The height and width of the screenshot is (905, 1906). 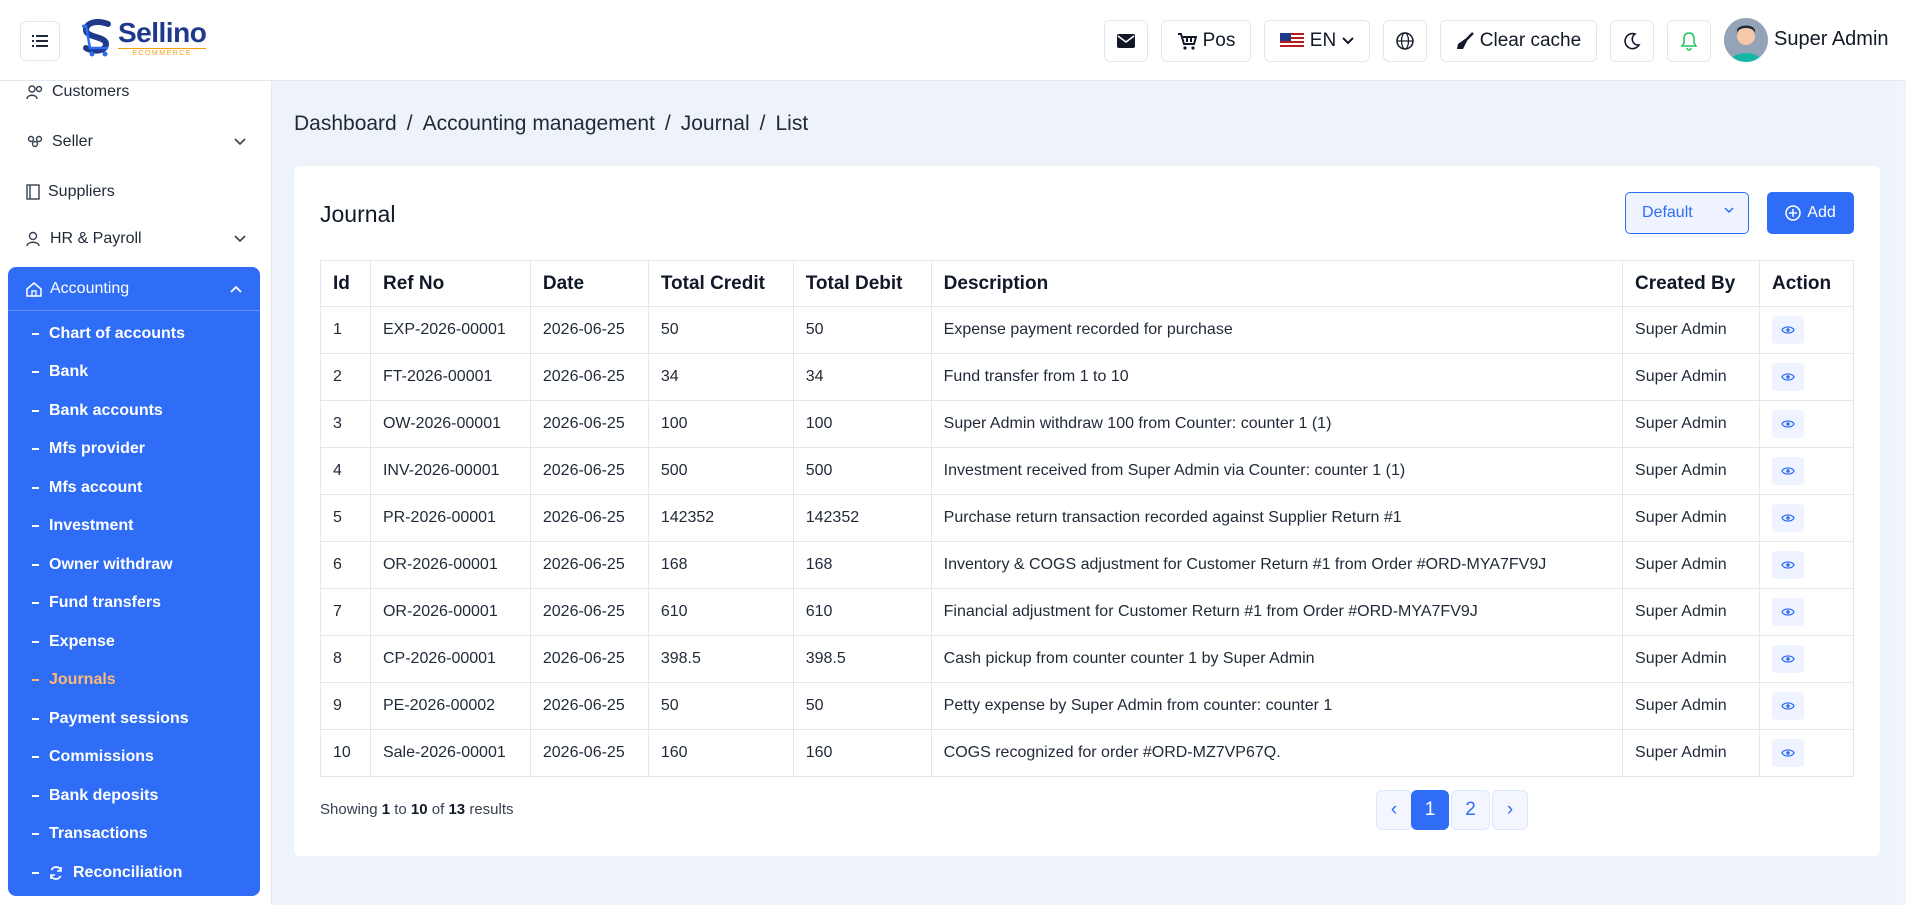 What do you see at coordinates (96, 603) in the screenshot?
I see `sidebar-subitem-fund-transfers: Fund transfers` at bounding box center [96, 603].